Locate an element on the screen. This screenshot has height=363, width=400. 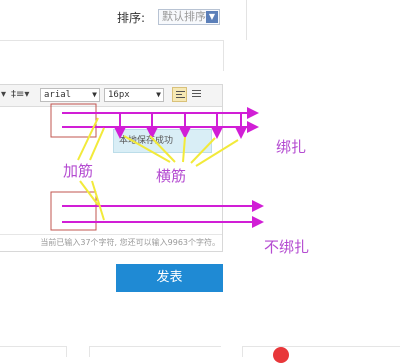
annotation-box-bottom is located at coordinates (73, 211).